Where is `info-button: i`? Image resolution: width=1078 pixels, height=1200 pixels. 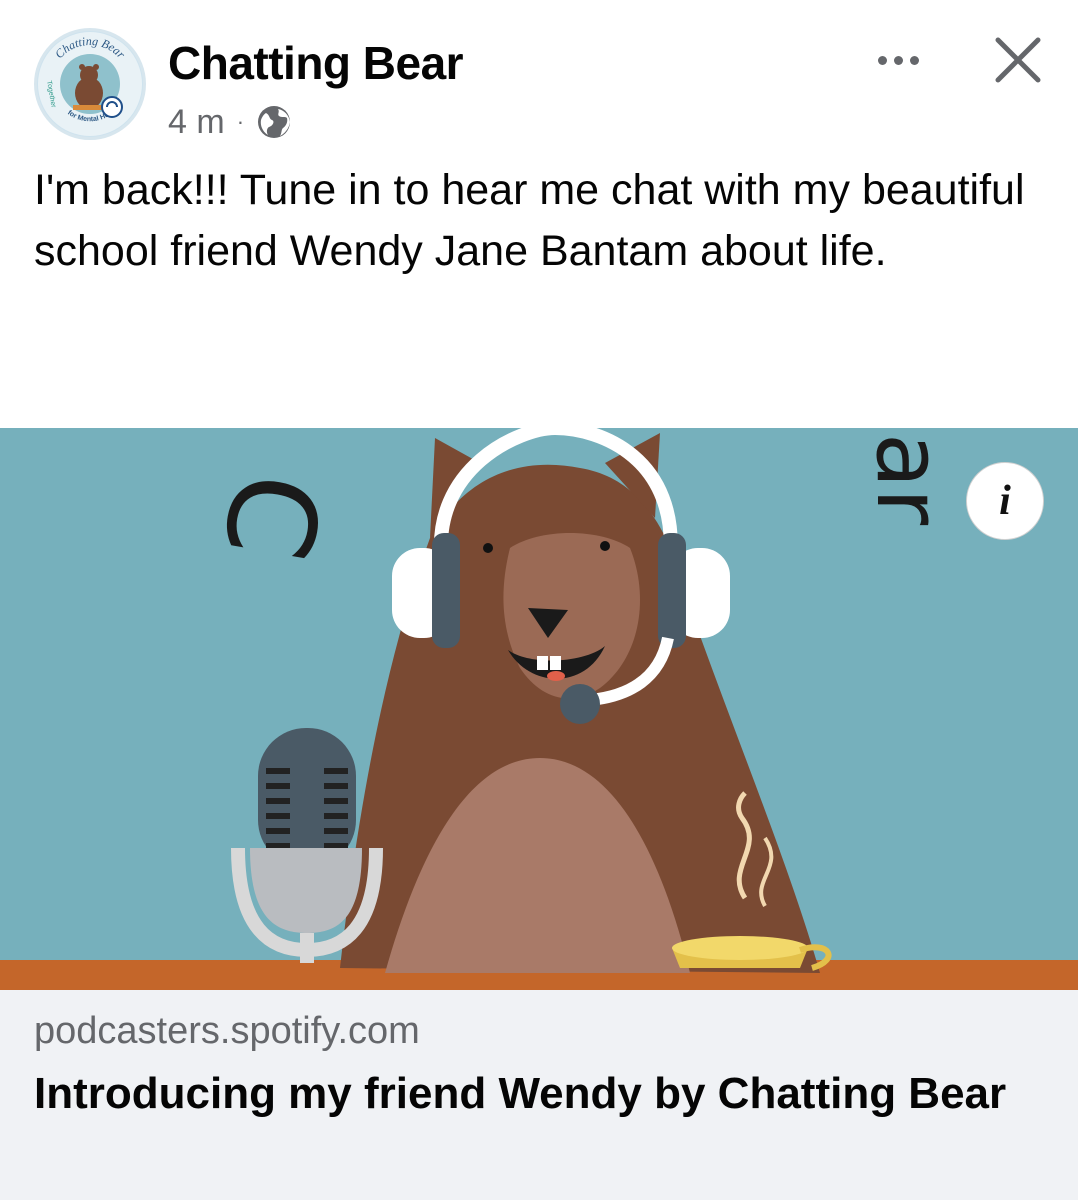
info-button: i is located at coordinates (1005, 501).